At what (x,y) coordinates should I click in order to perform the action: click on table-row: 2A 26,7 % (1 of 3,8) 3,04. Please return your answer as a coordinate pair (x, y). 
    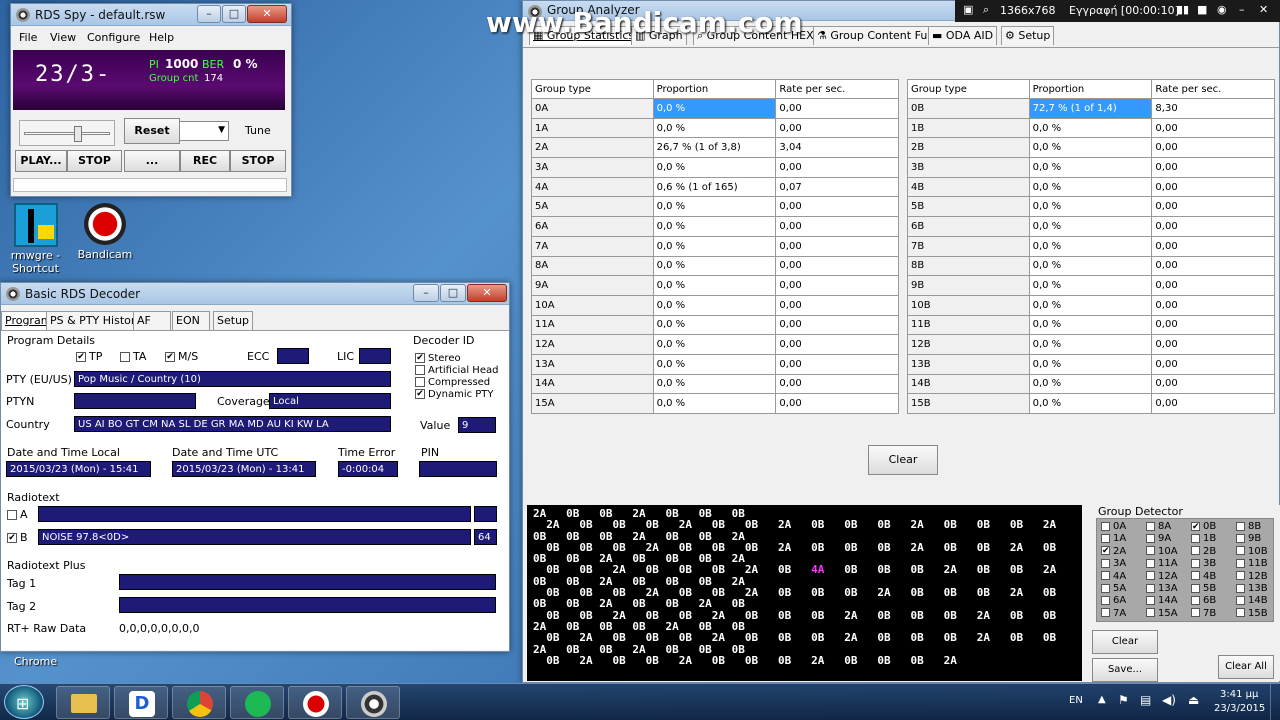
    Looking at the image, I should click on (715, 148).